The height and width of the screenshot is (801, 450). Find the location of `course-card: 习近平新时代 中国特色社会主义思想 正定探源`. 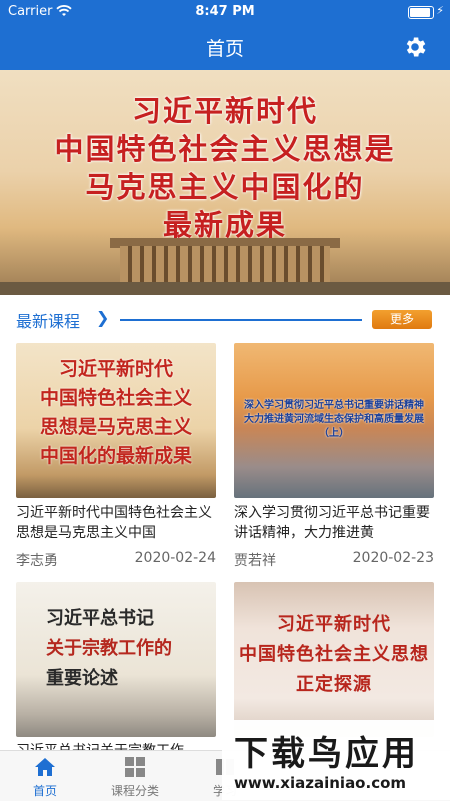

course-card: 习近平新时代 中国特色社会主义思想 正定探源 is located at coordinates (334, 659).